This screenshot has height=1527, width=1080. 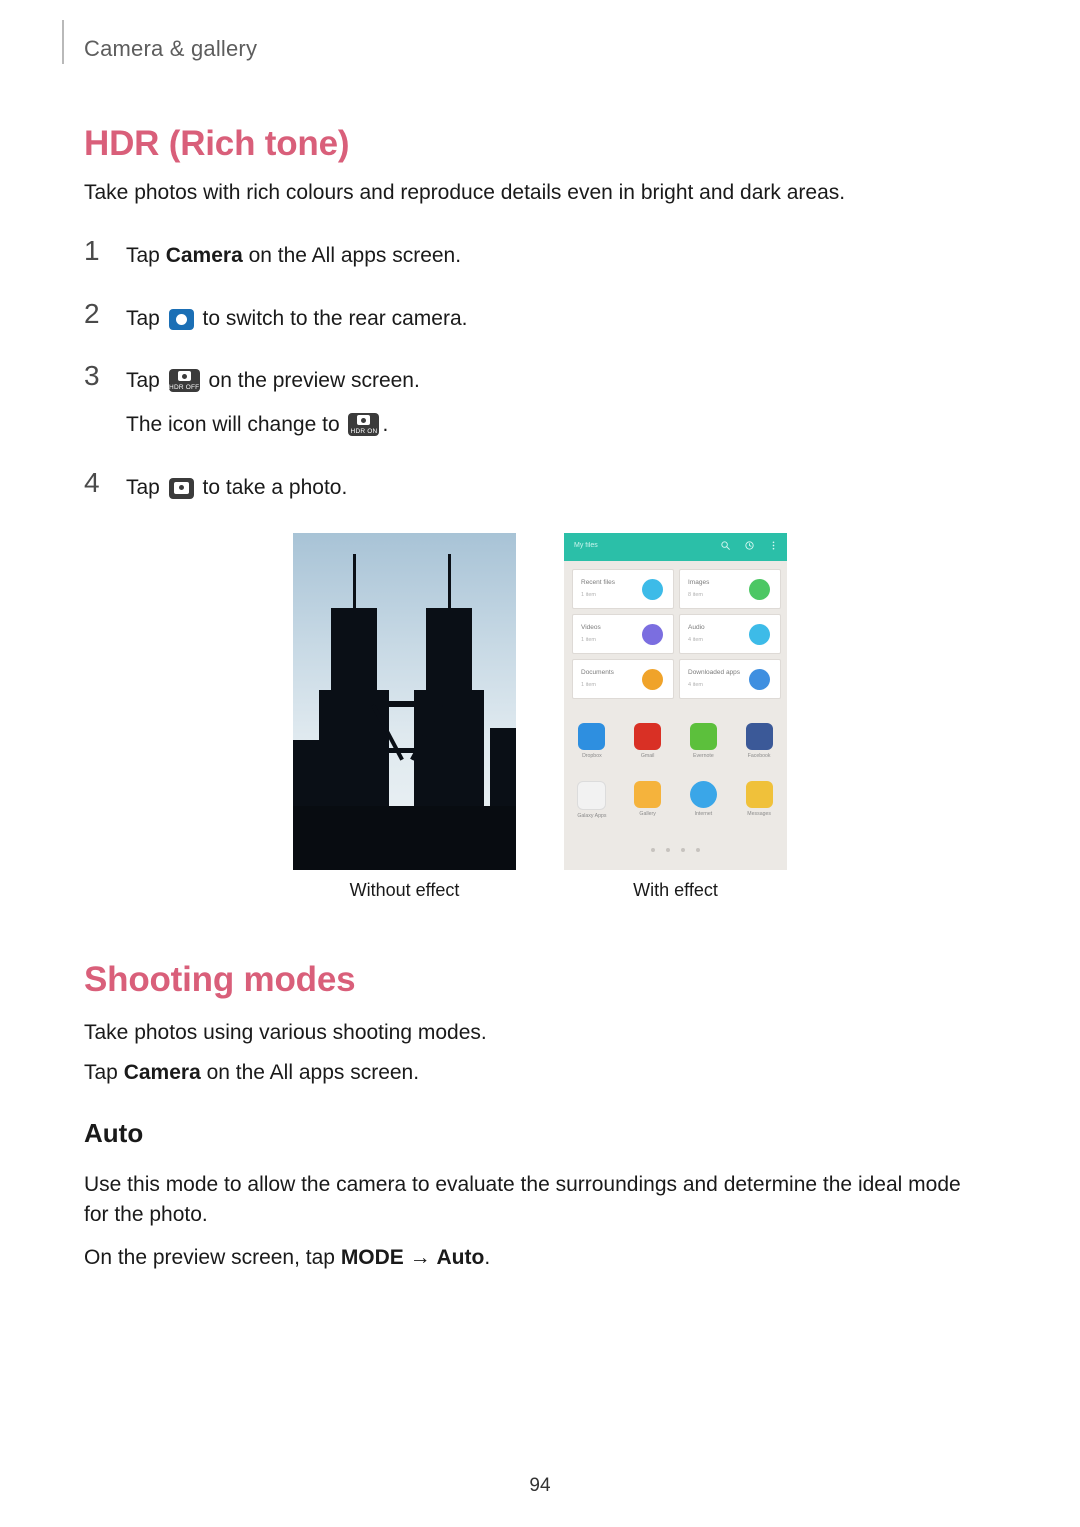 What do you see at coordinates (623, 589) in the screenshot?
I see `card-recent-files: Recent files 1 item` at bounding box center [623, 589].